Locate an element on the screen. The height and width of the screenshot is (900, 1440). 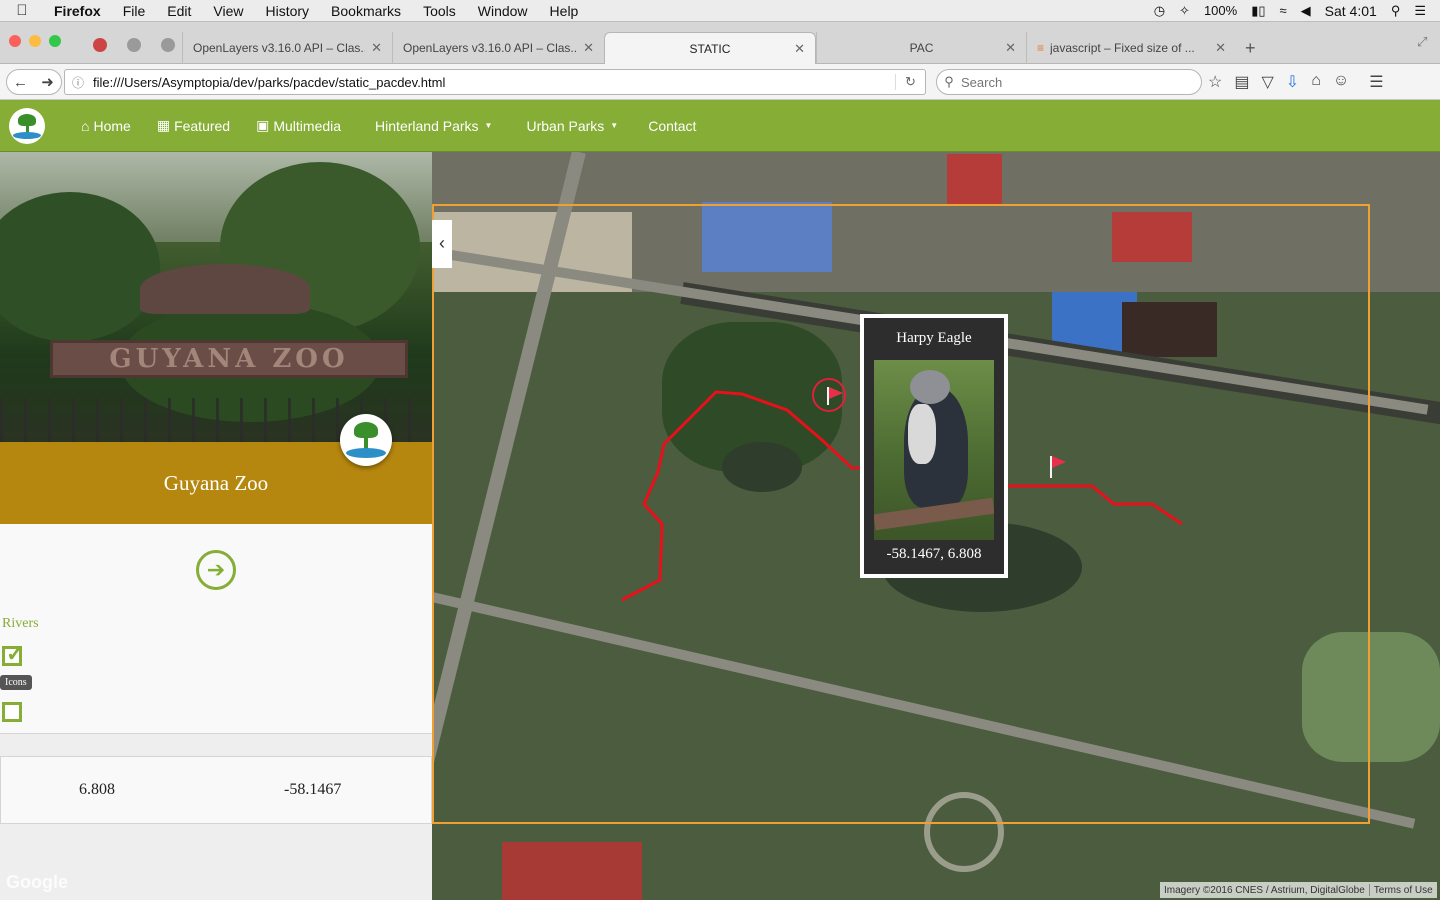
flag-marker is located at coordinates (1058, 467).